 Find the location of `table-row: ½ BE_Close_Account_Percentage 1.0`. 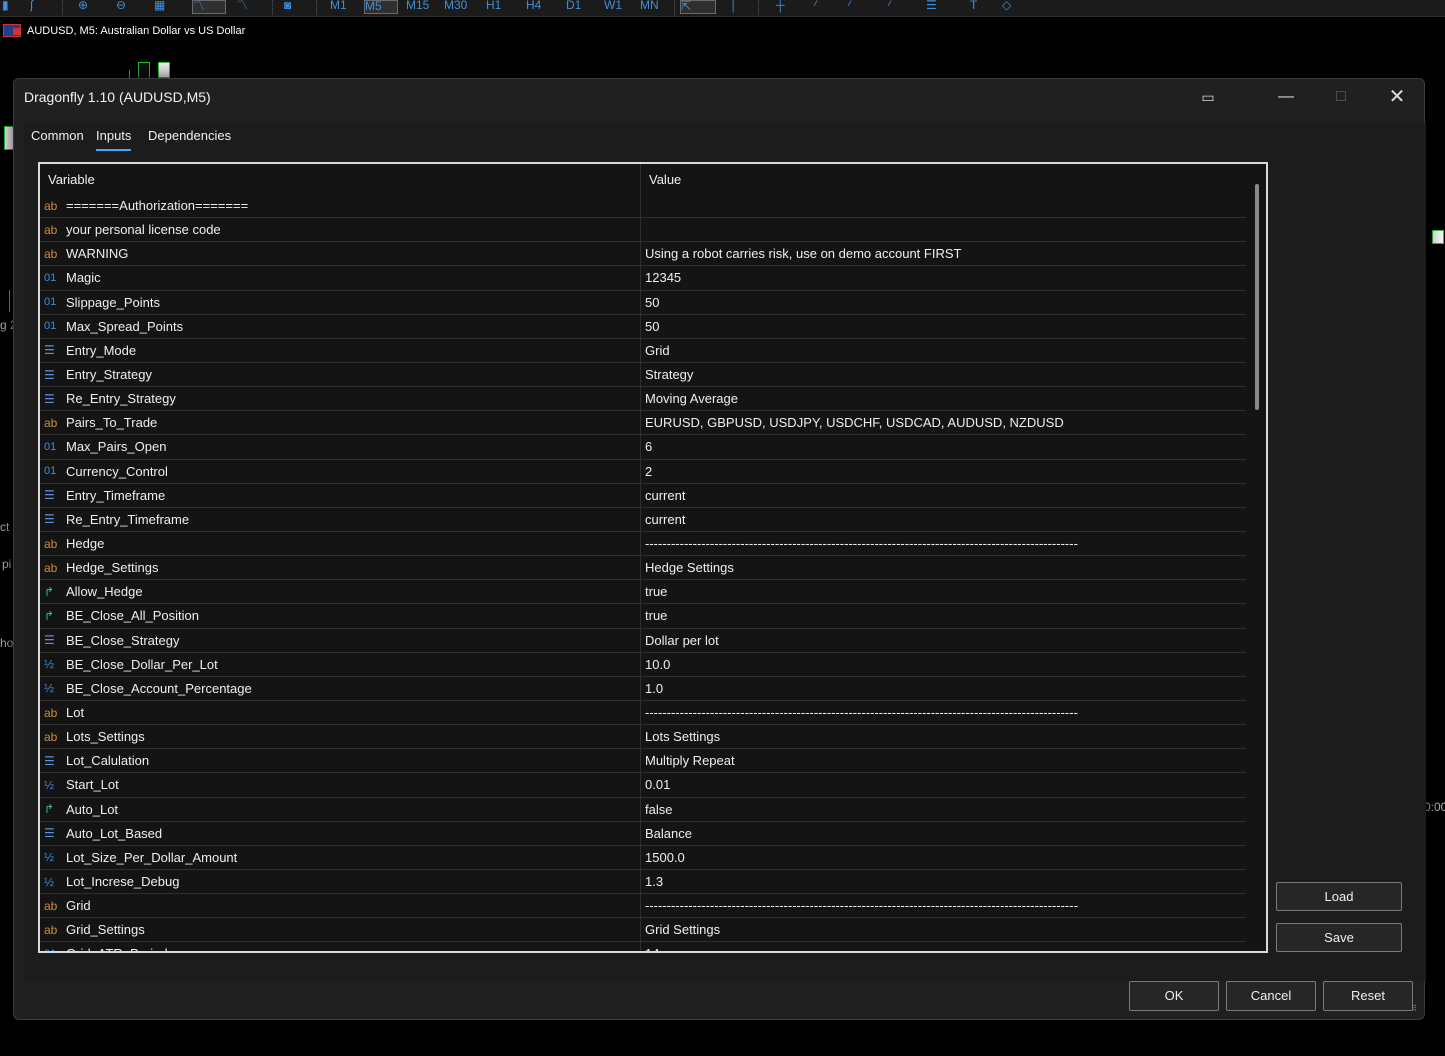

table-row: ½ BE_Close_Account_Percentage 1.0 is located at coordinates (643, 688).